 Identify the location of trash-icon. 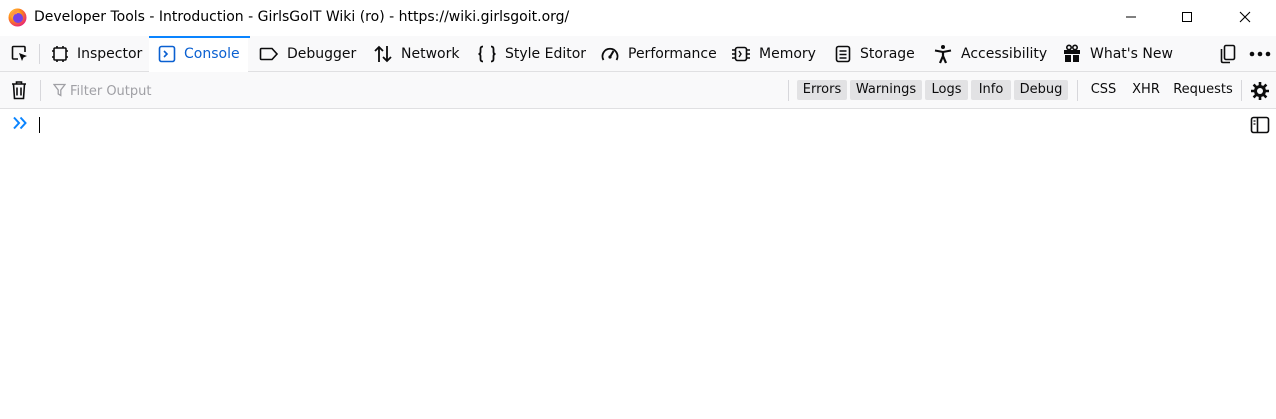
(19, 90).